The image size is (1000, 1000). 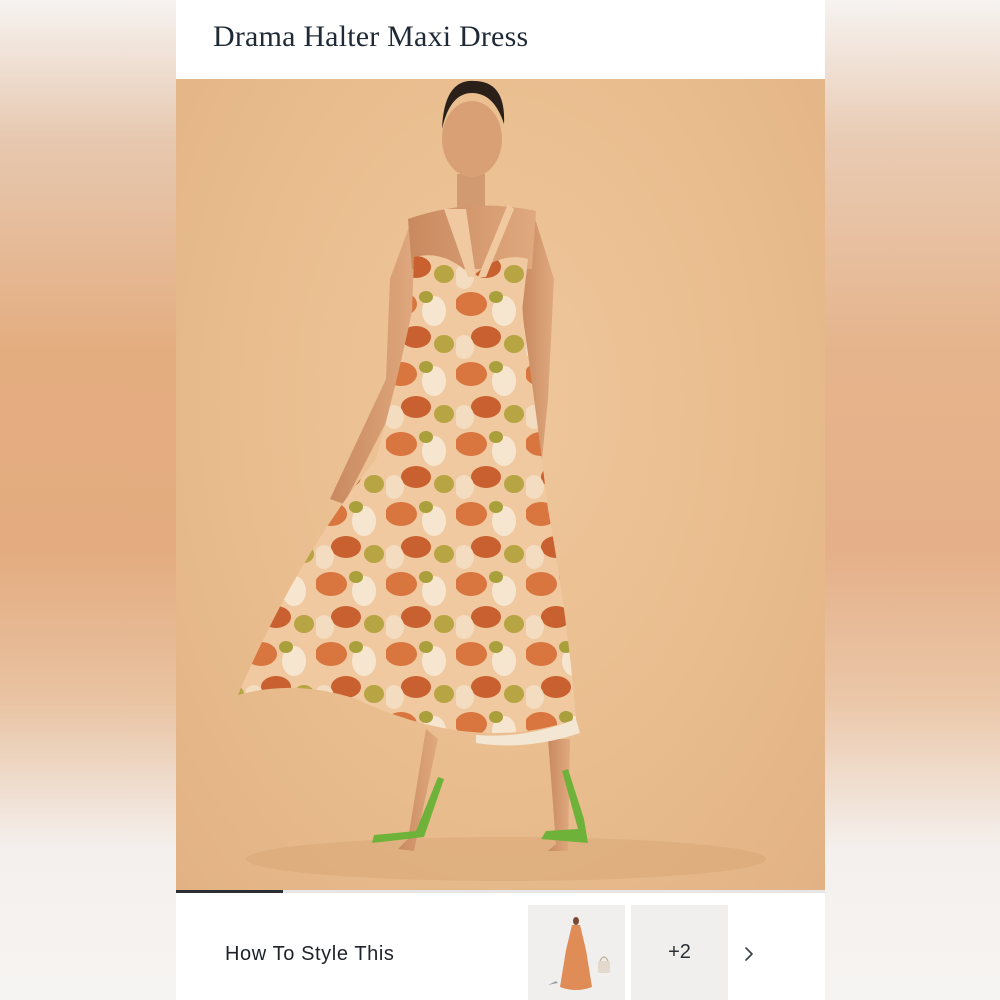 I want to click on more-looks-tile: +2, so click(x=679, y=952).